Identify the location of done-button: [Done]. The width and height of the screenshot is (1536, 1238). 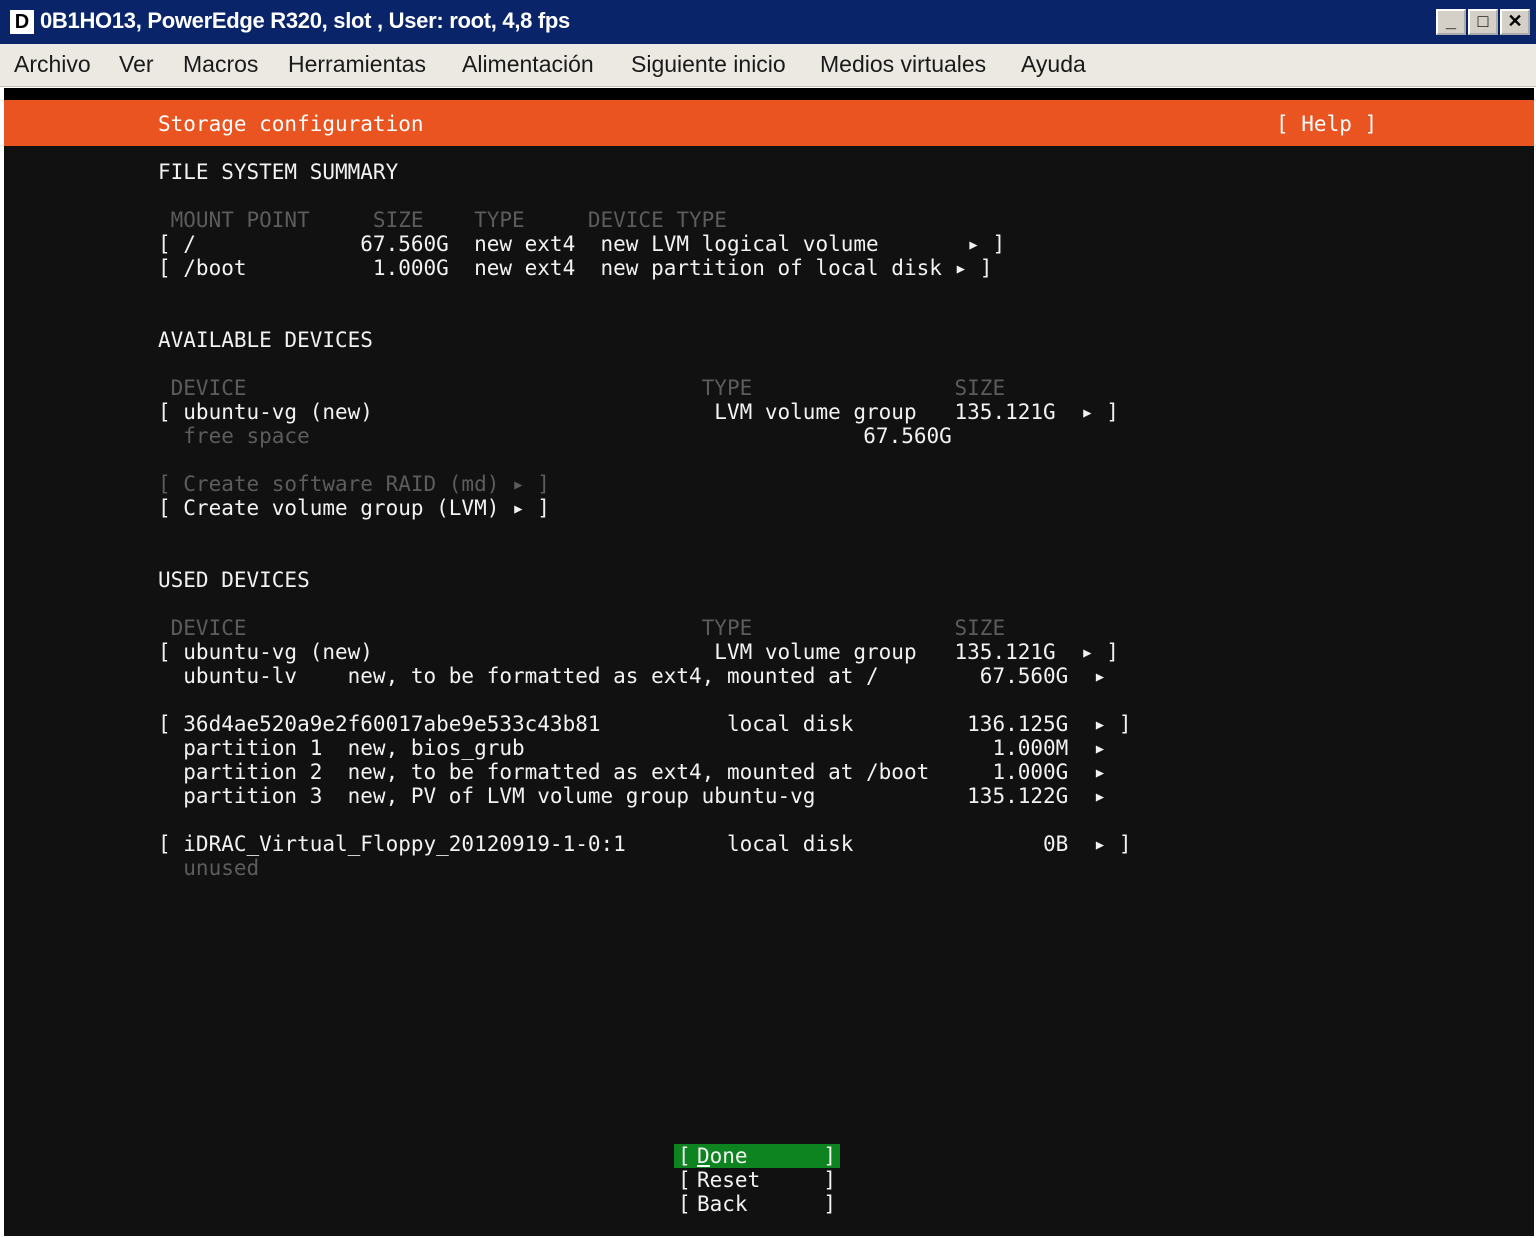
(757, 1156).